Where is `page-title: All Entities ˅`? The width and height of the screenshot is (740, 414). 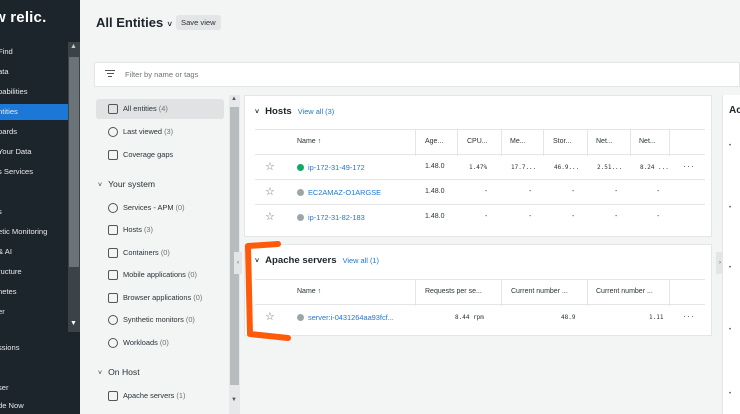 page-title: All Entities ˅ is located at coordinates (134, 22).